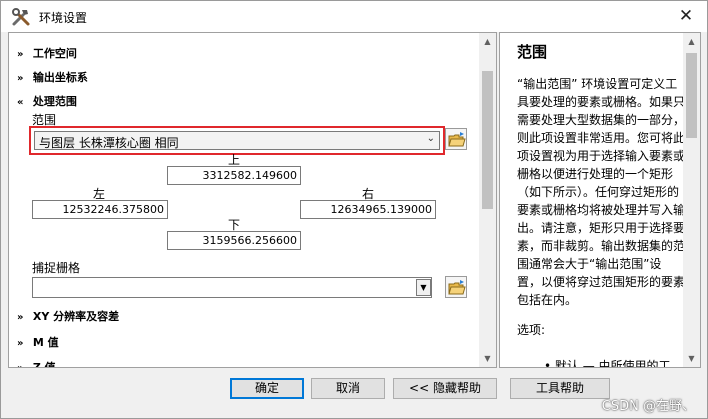  Describe the element at coordinates (368, 209) in the screenshot. I see `right-coordinate-input: 12634965.139000` at that location.